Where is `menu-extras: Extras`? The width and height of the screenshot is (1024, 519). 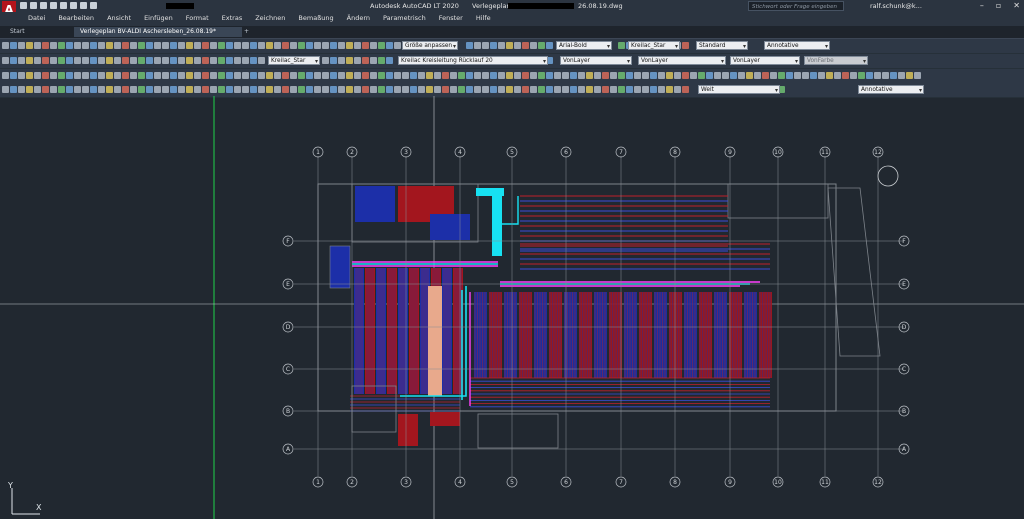 menu-extras: Extras is located at coordinates (232, 18).